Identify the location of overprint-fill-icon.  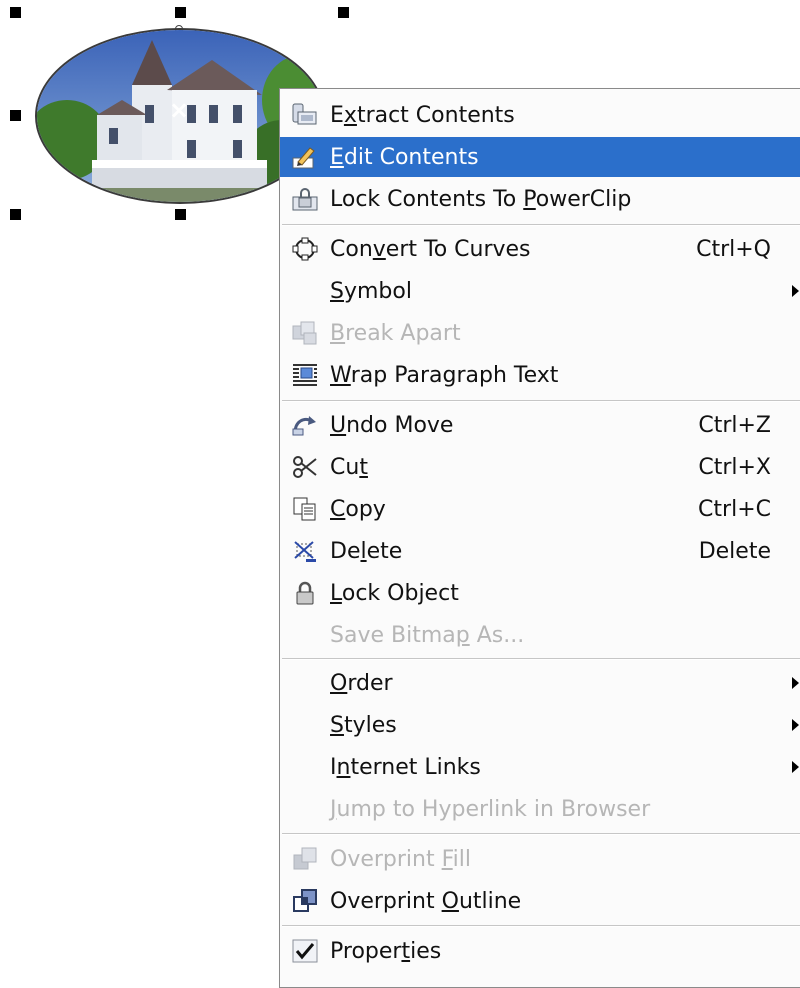
(305, 859).